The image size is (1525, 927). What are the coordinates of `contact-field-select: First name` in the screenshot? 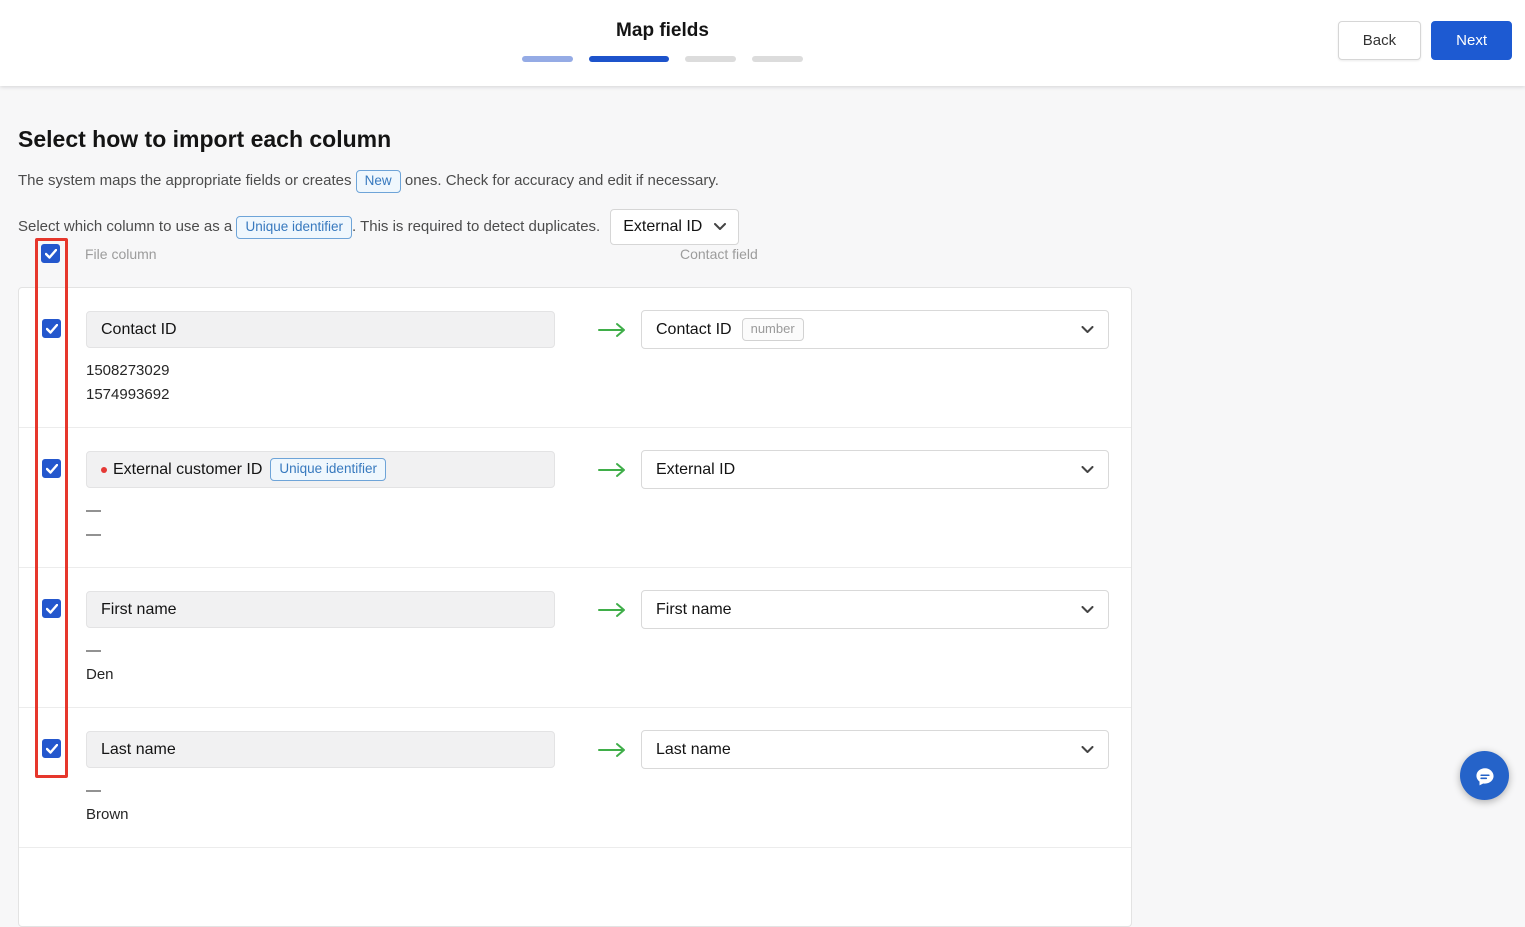 It's located at (875, 609).